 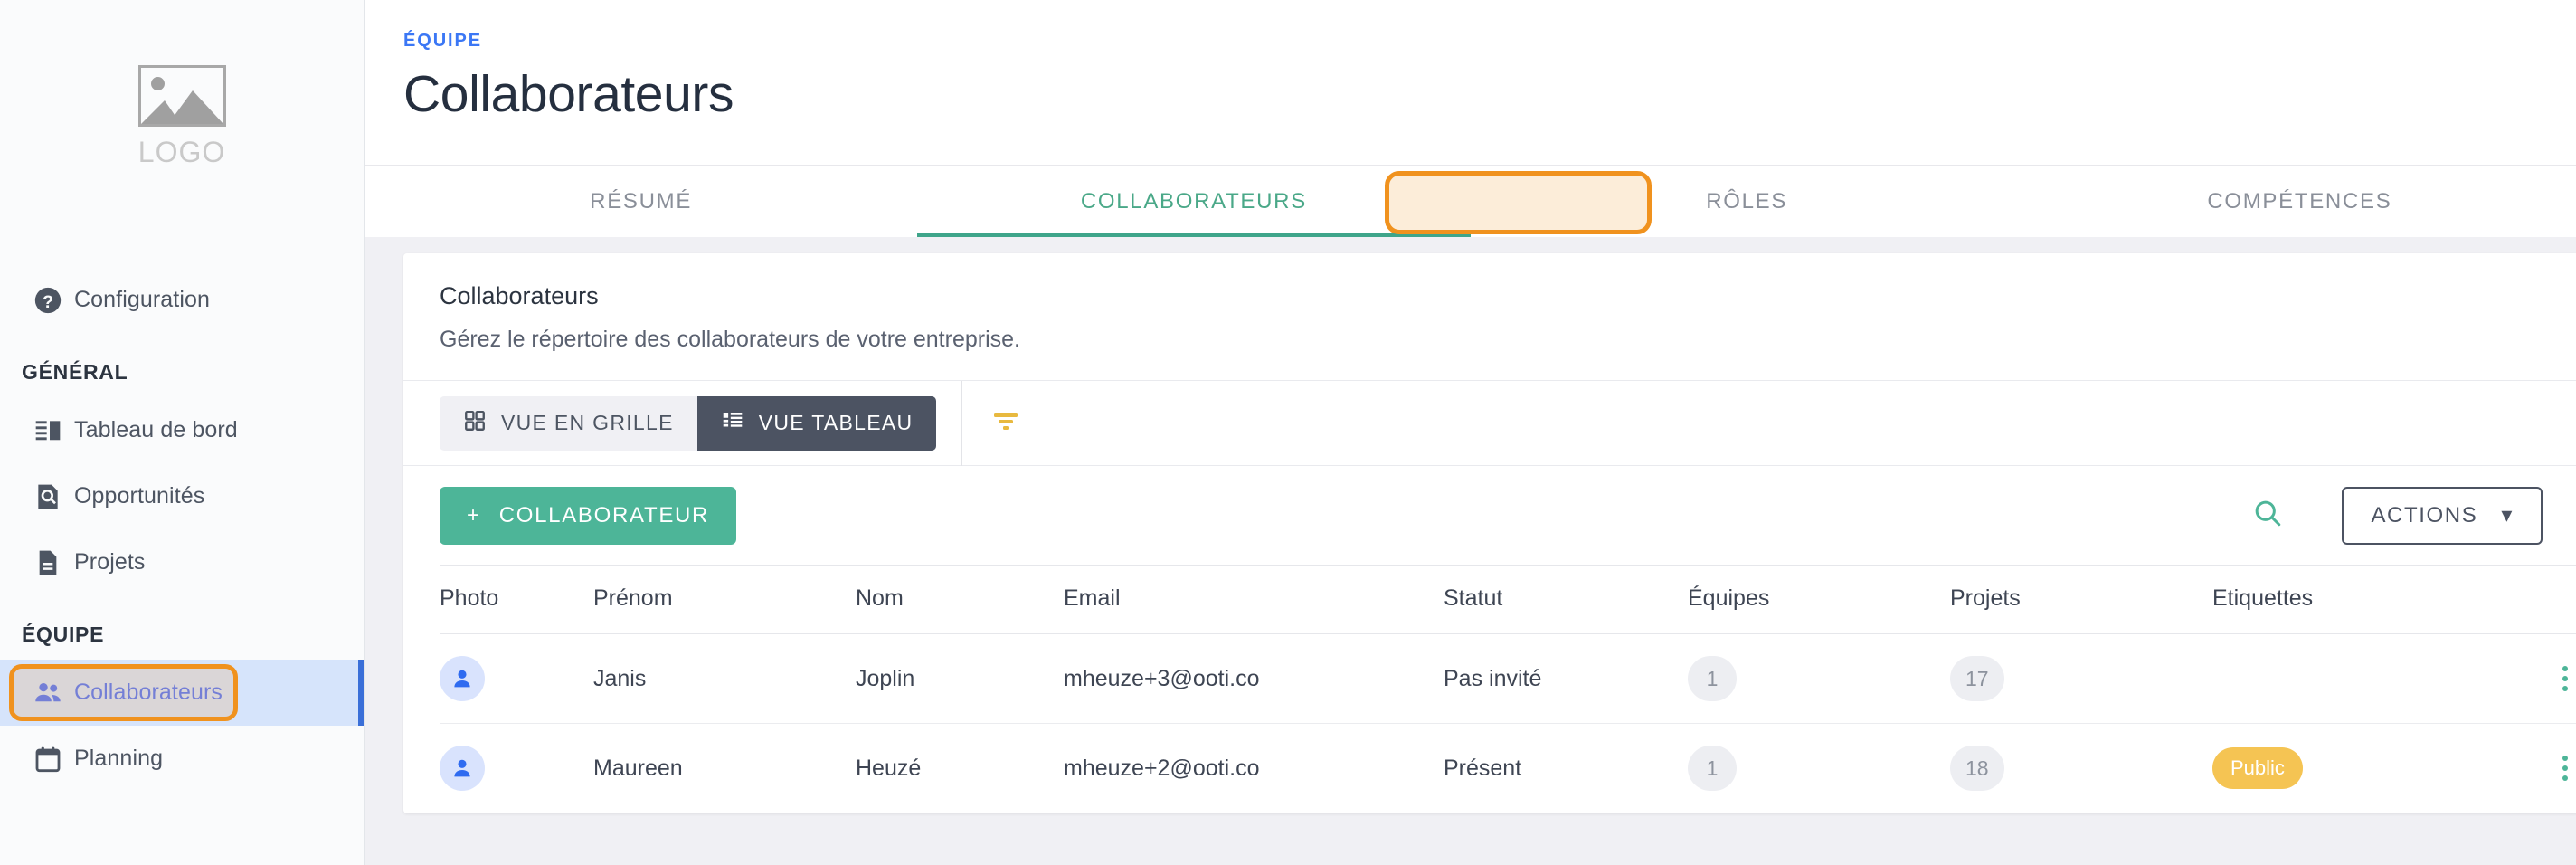 What do you see at coordinates (641, 201) in the screenshot?
I see `tab-resume: RÉSUMÉ` at bounding box center [641, 201].